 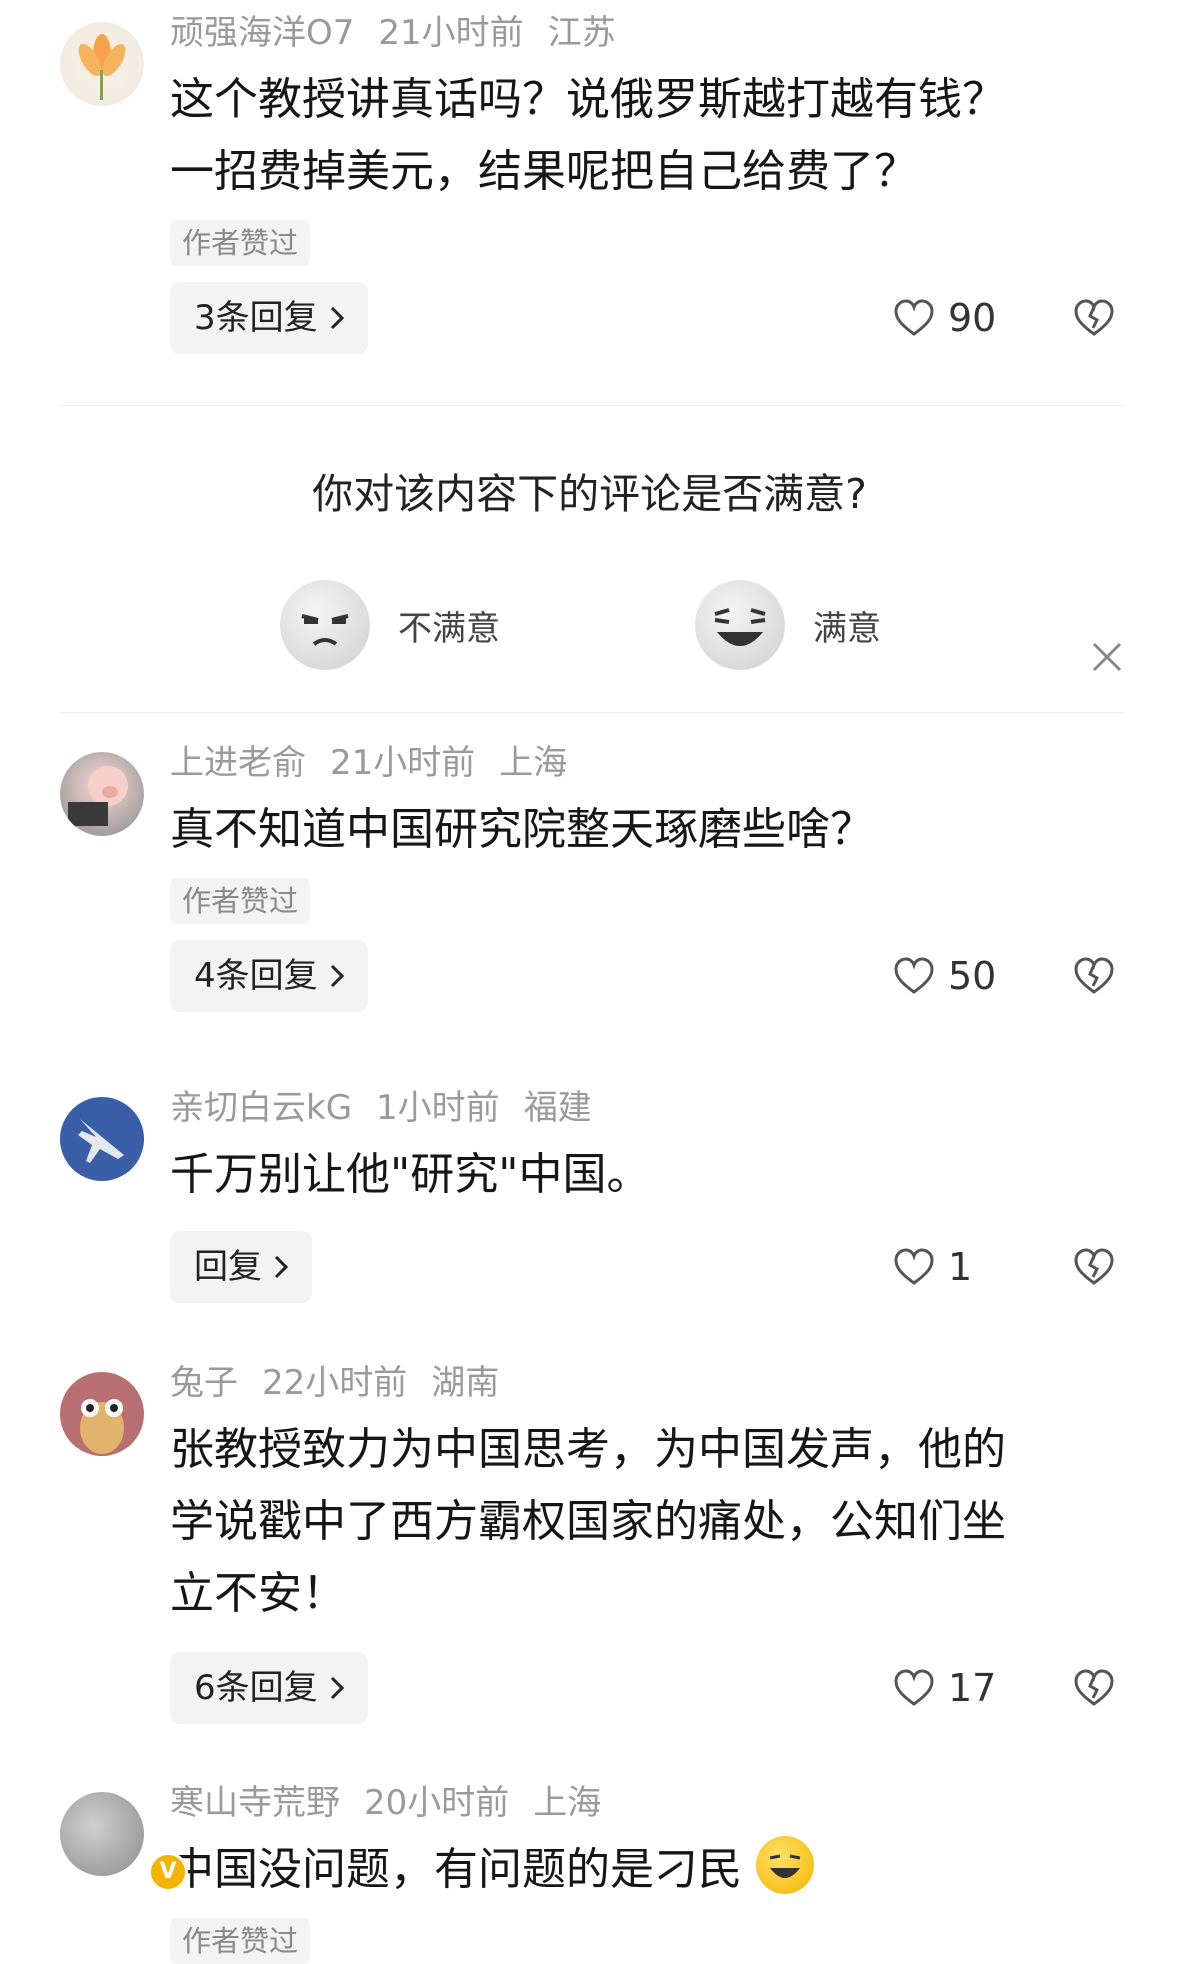 I want to click on like-button: 17, so click(x=948, y=1688).